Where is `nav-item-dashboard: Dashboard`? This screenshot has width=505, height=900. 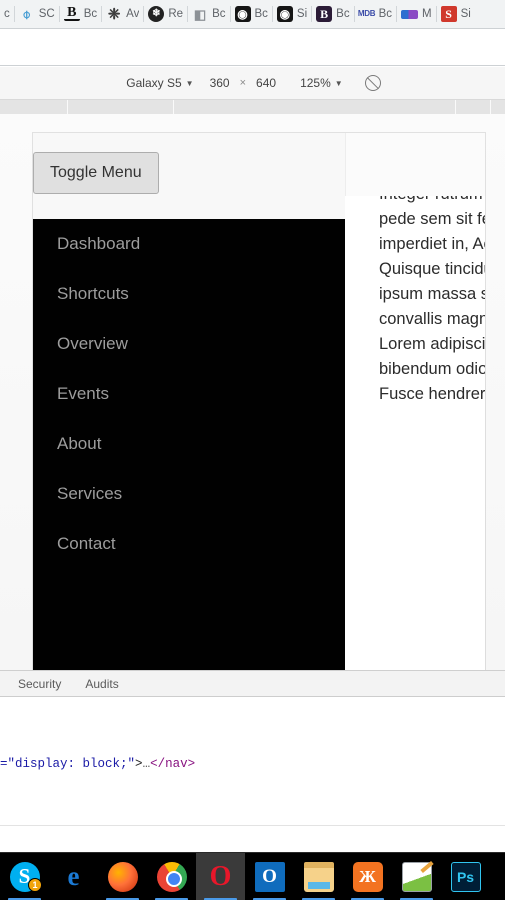 nav-item-dashboard: Dashboard is located at coordinates (189, 244).